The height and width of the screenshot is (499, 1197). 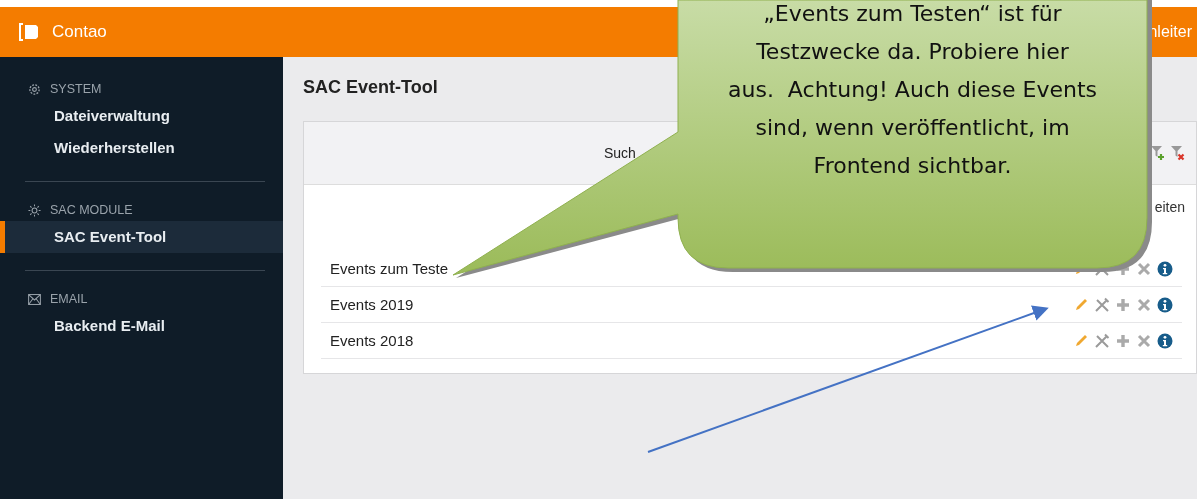 What do you see at coordinates (141, 326) in the screenshot?
I see `sidebar-item: Backend E-Mail` at bounding box center [141, 326].